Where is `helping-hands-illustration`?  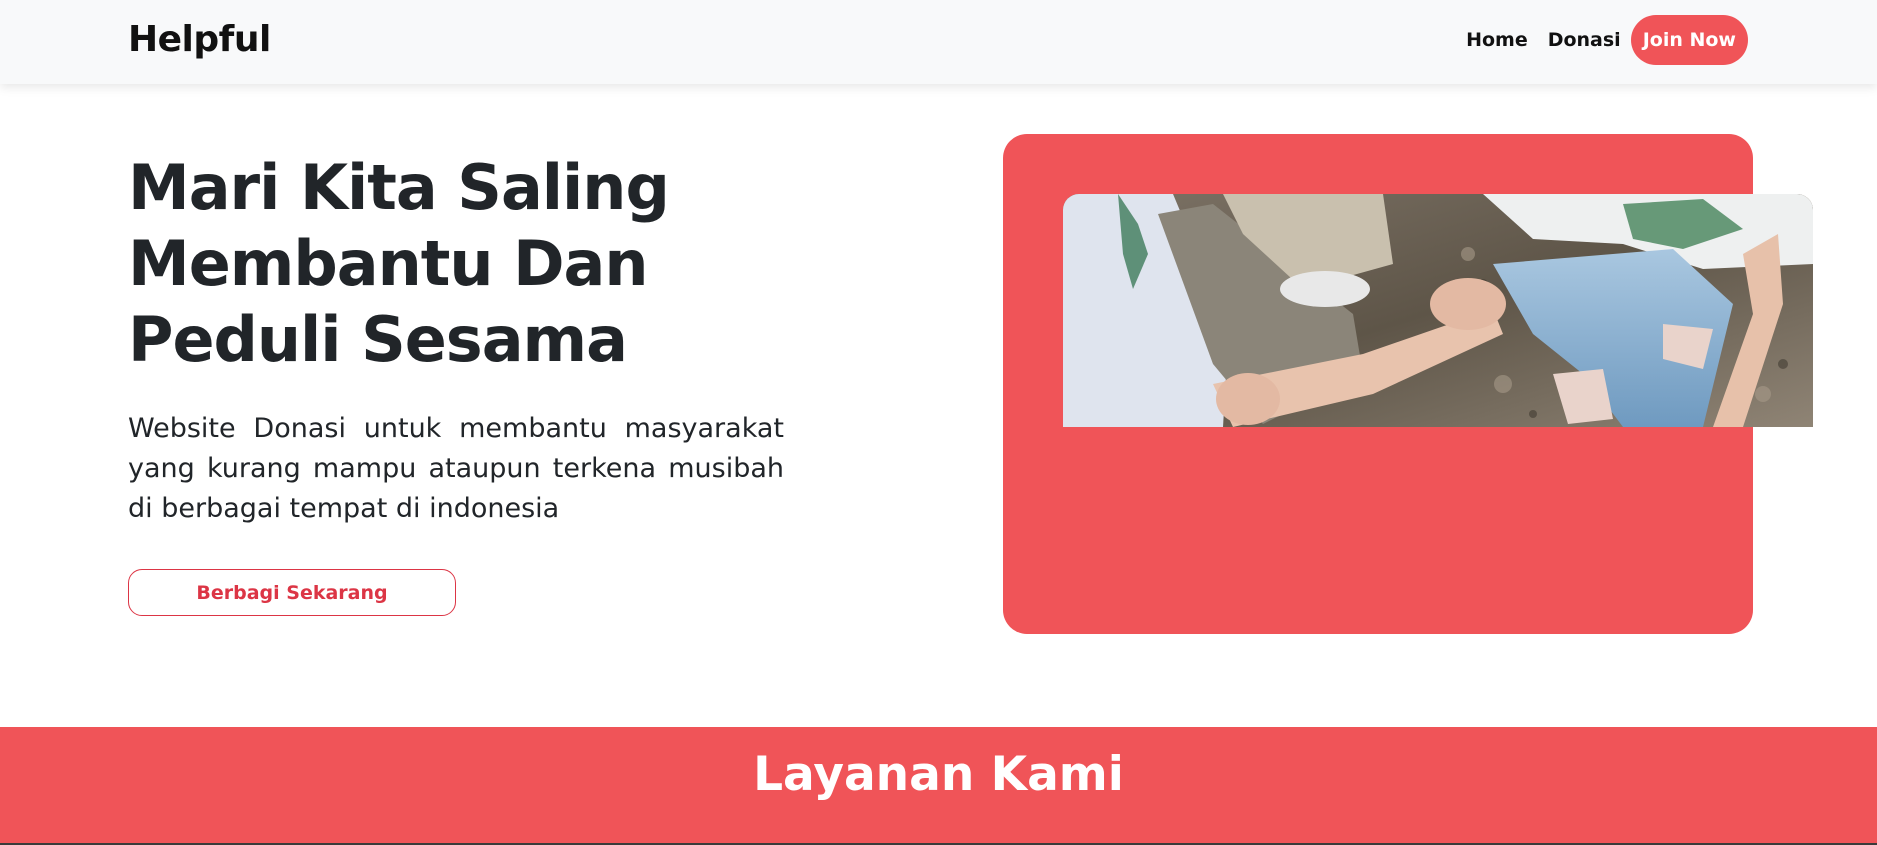 helping-hands-illustration is located at coordinates (1438, 310).